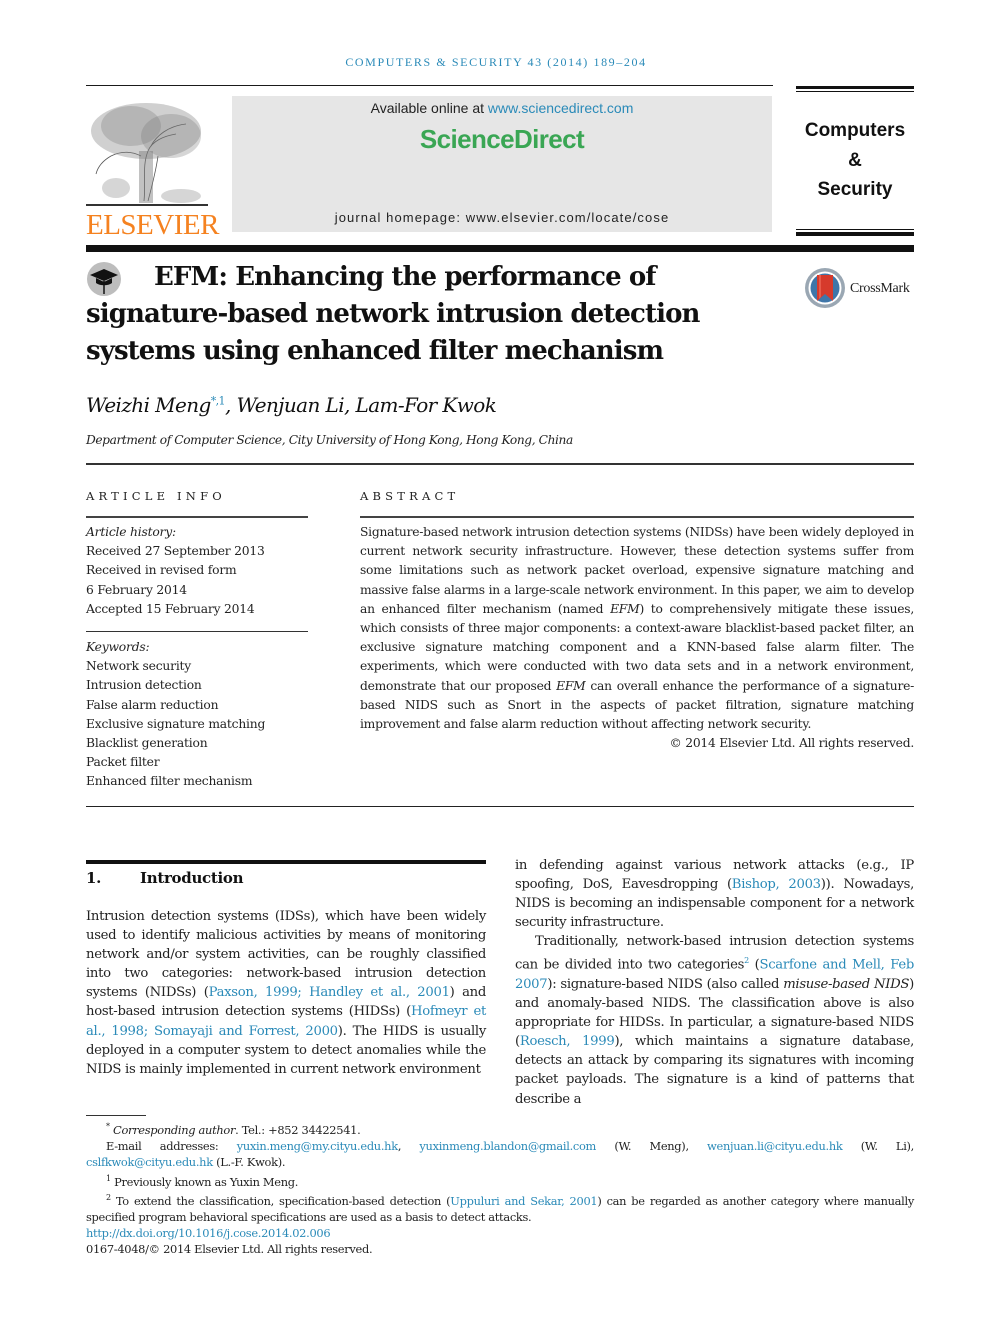  I want to click on running-header: COMPUTERS & SECURITY 43 (2014) 189–204, so click(496, 62).